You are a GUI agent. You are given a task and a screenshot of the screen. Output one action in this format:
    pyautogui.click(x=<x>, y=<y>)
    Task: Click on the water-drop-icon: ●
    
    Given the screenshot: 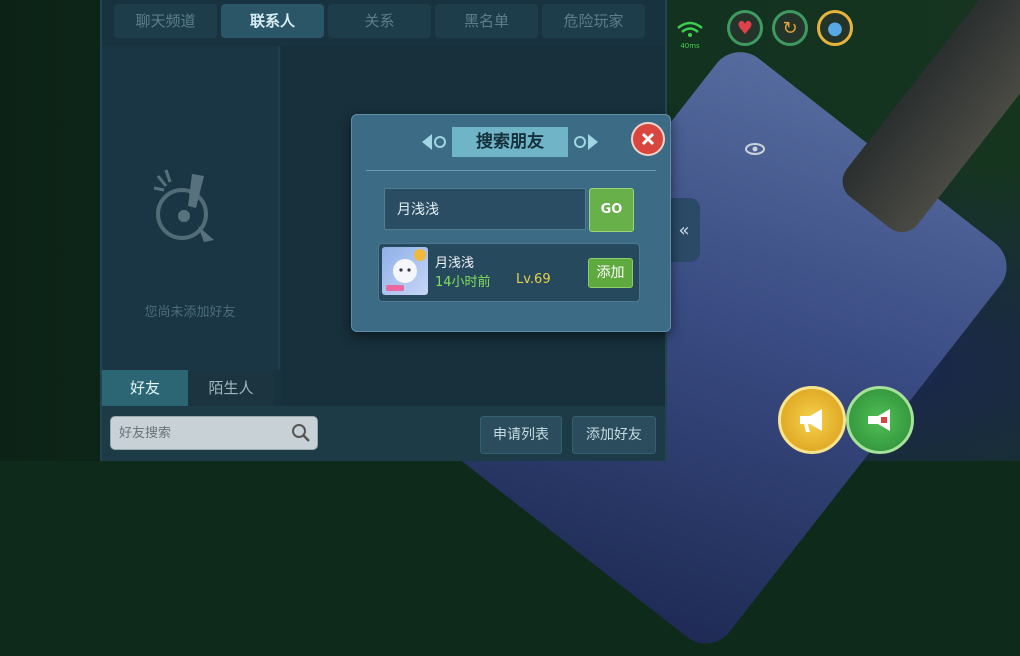 What is the action you would take?
    pyautogui.click(x=835, y=28)
    